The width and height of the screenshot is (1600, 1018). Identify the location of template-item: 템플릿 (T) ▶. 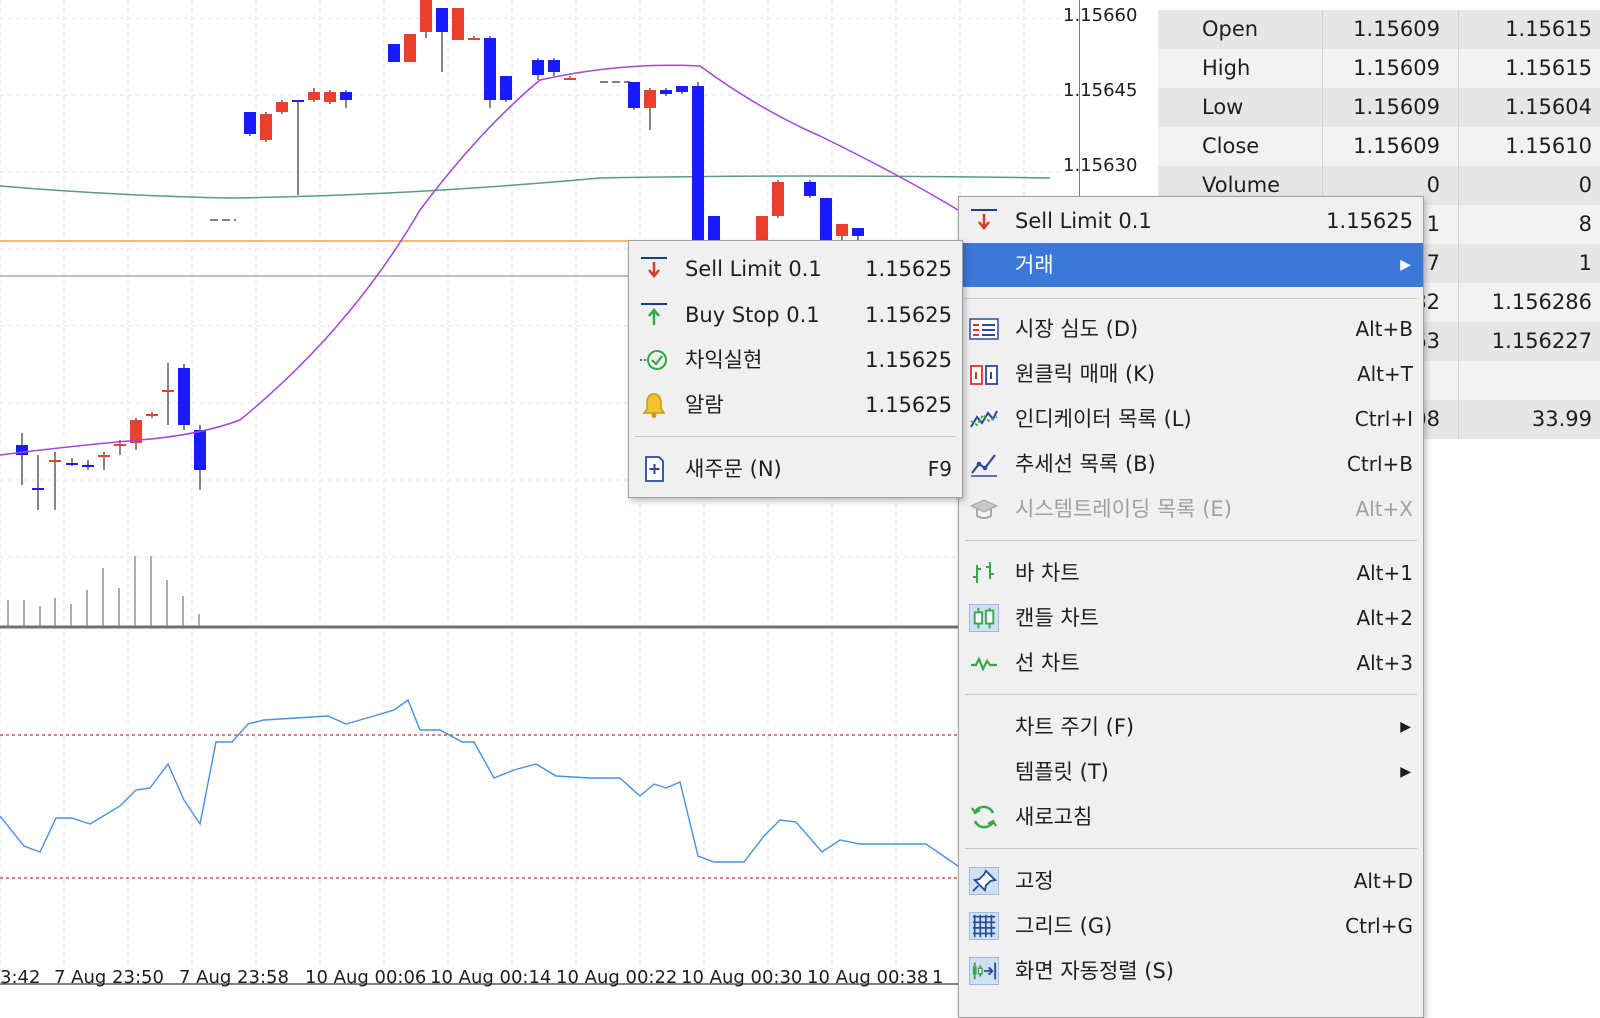
(1191, 772).